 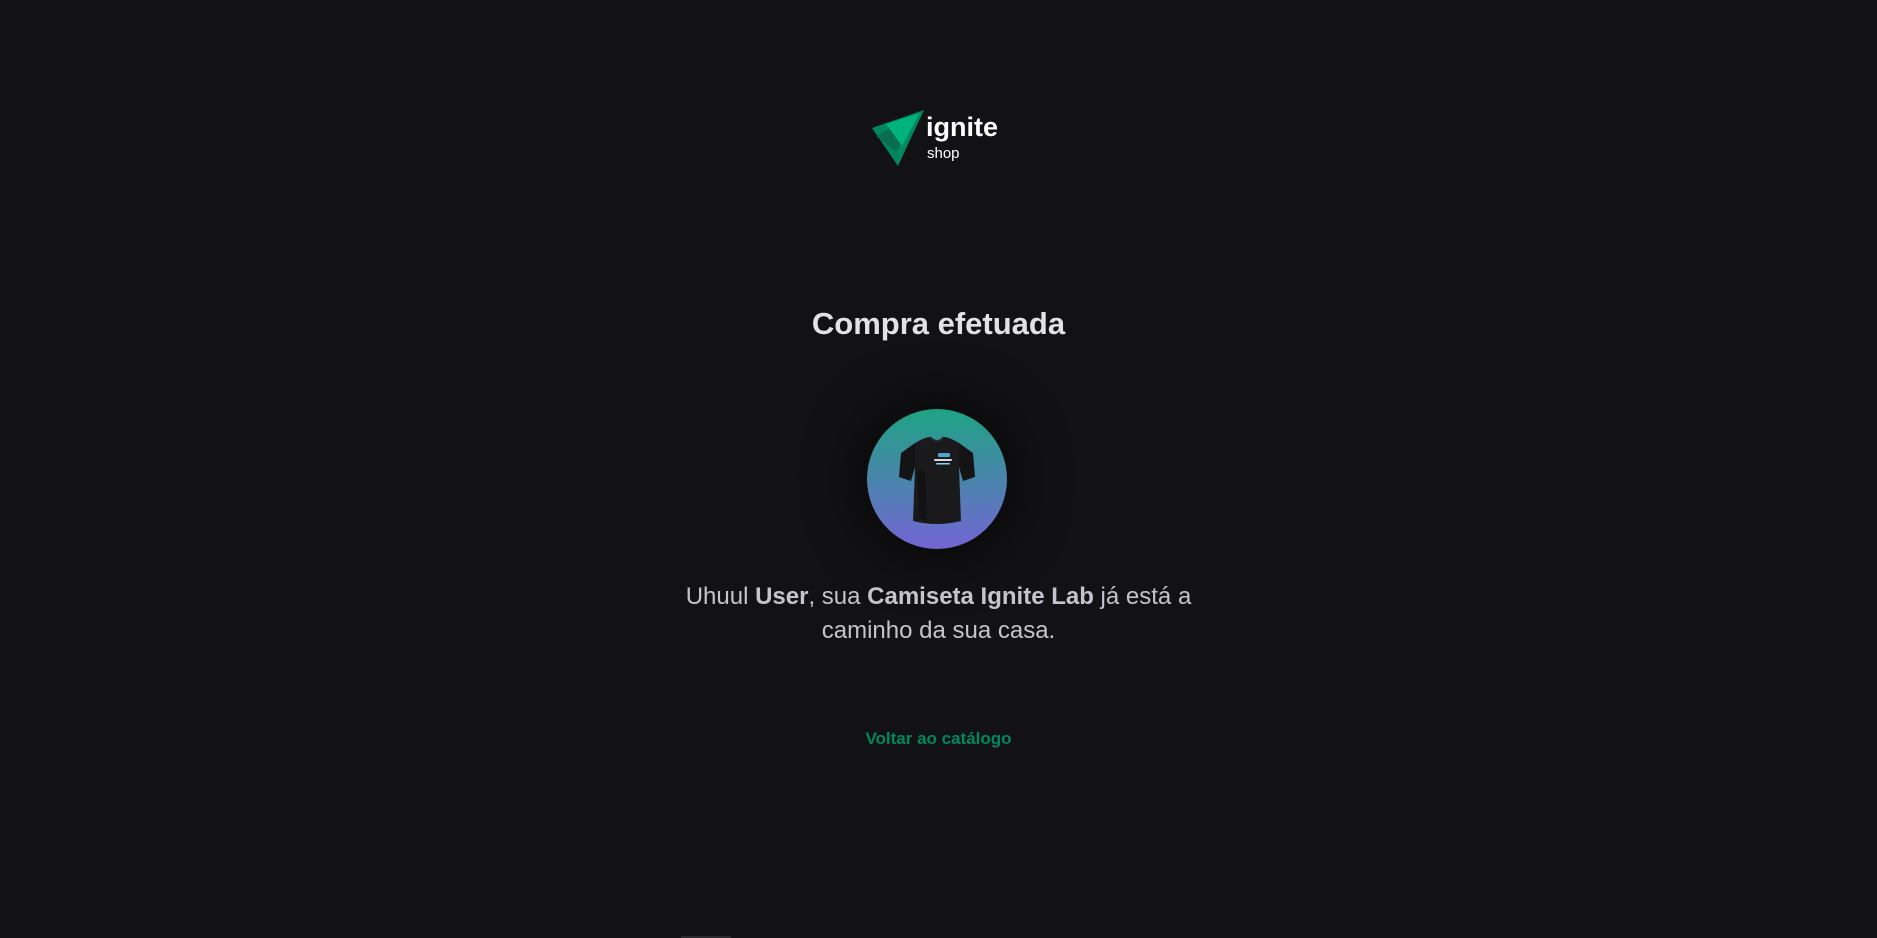 What do you see at coordinates (782, 596) in the screenshot?
I see `customer-name: User` at bounding box center [782, 596].